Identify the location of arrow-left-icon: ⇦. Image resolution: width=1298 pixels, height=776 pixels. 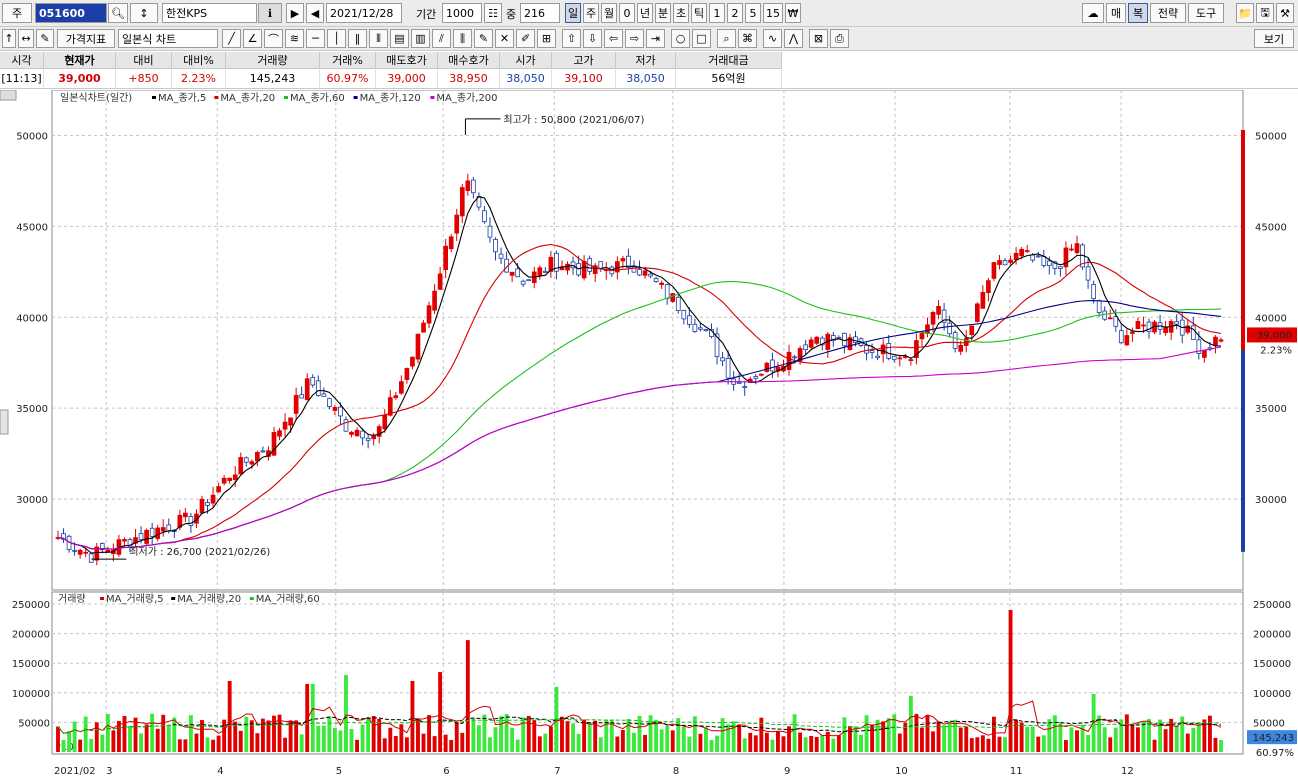
(613, 38).